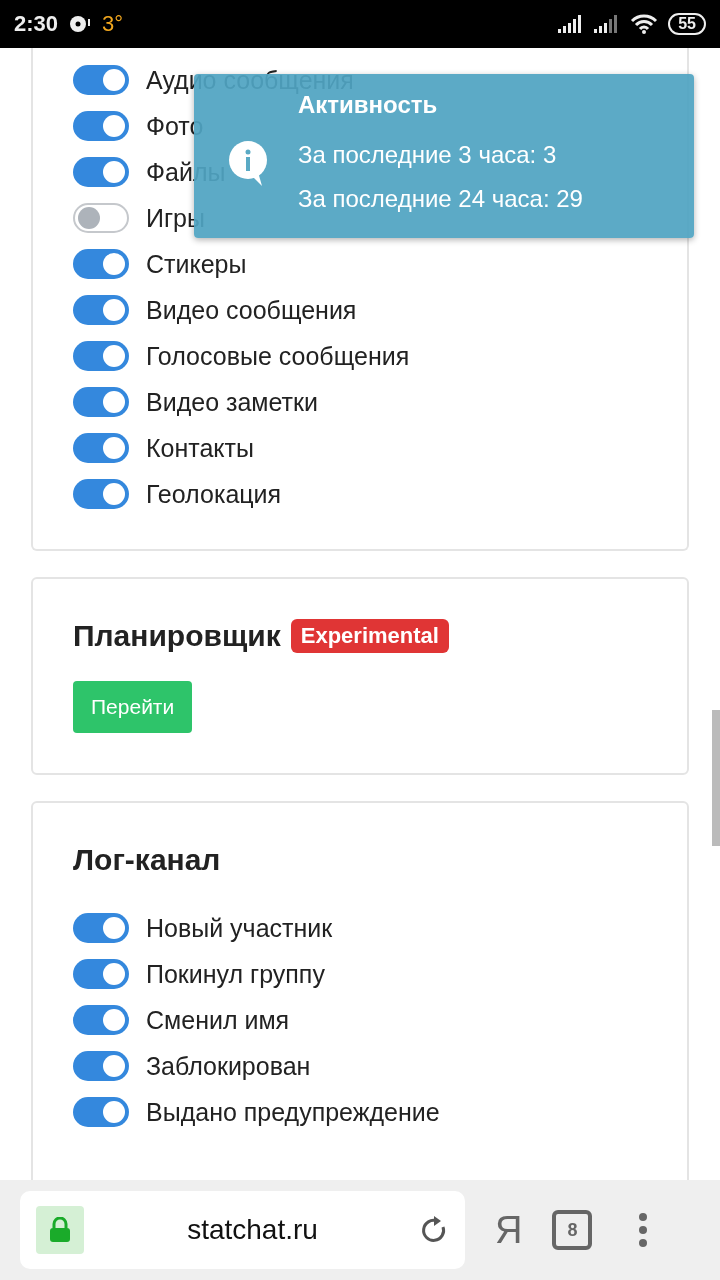  What do you see at coordinates (239, 928) in the screenshot?
I see `toggle-label: Новый участник` at bounding box center [239, 928].